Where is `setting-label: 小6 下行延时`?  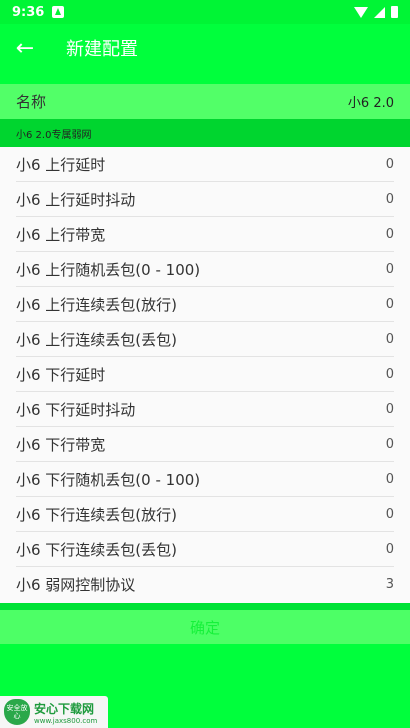 setting-label: 小6 下行延时 is located at coordinates (61, 374).